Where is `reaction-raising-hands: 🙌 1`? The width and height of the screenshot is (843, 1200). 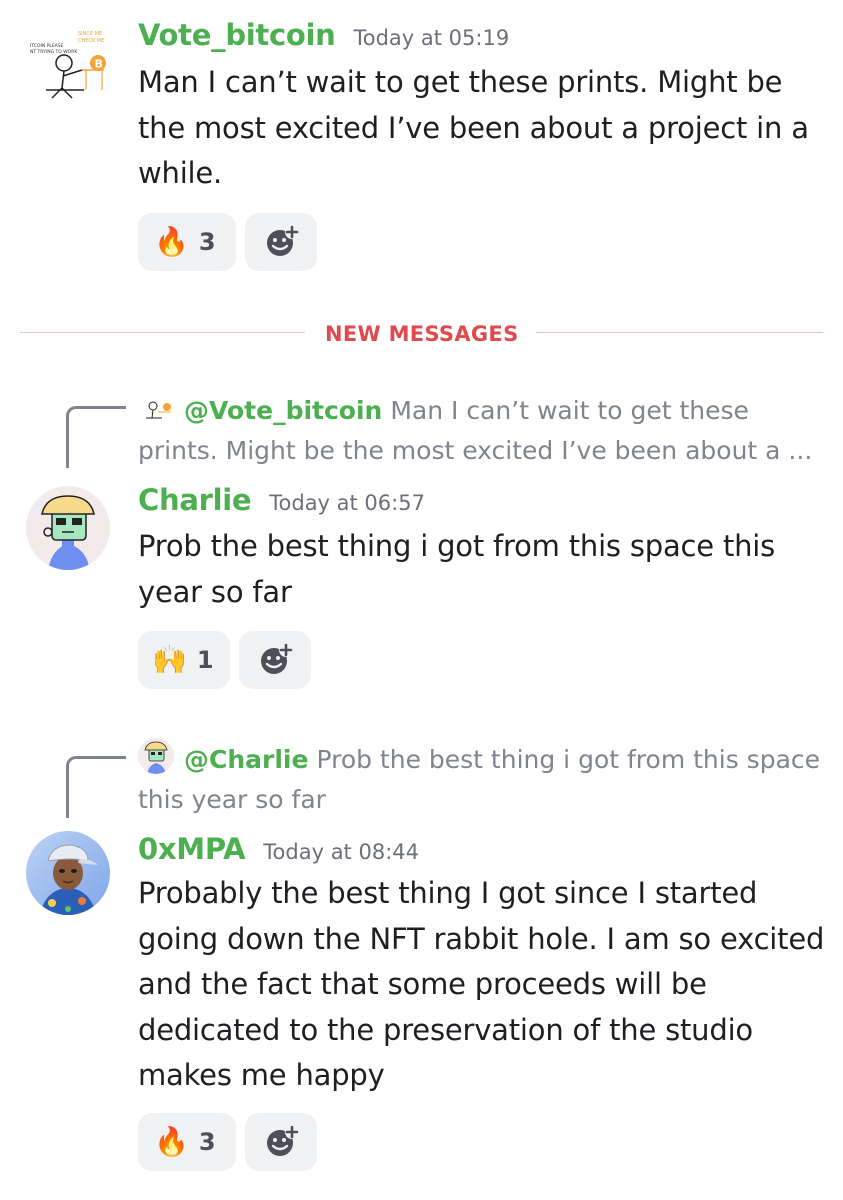
reaction-raising-hands: 🙌 1 is located at coordinates (184, 660).